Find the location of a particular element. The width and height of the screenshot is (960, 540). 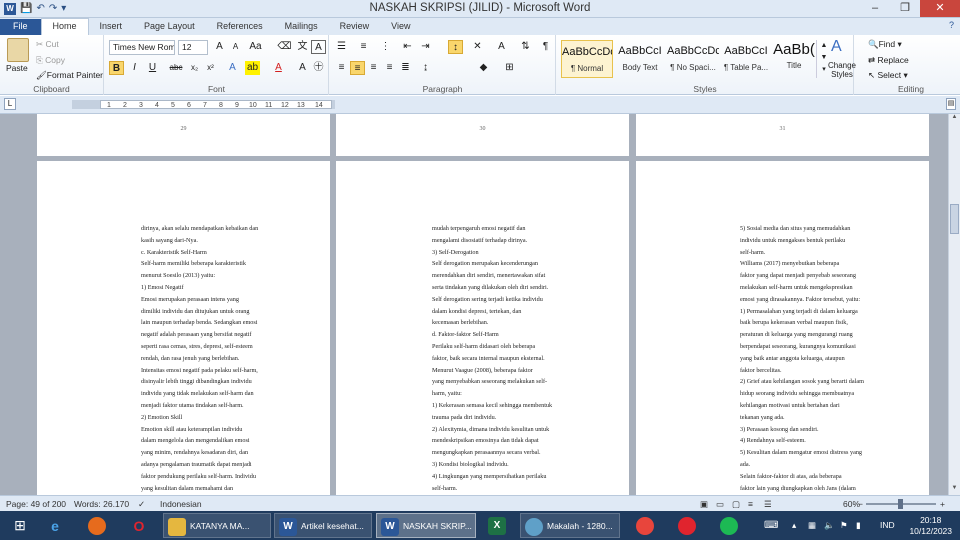

find-button: 🔍Find ▾ is located at coordinates (885, 44).